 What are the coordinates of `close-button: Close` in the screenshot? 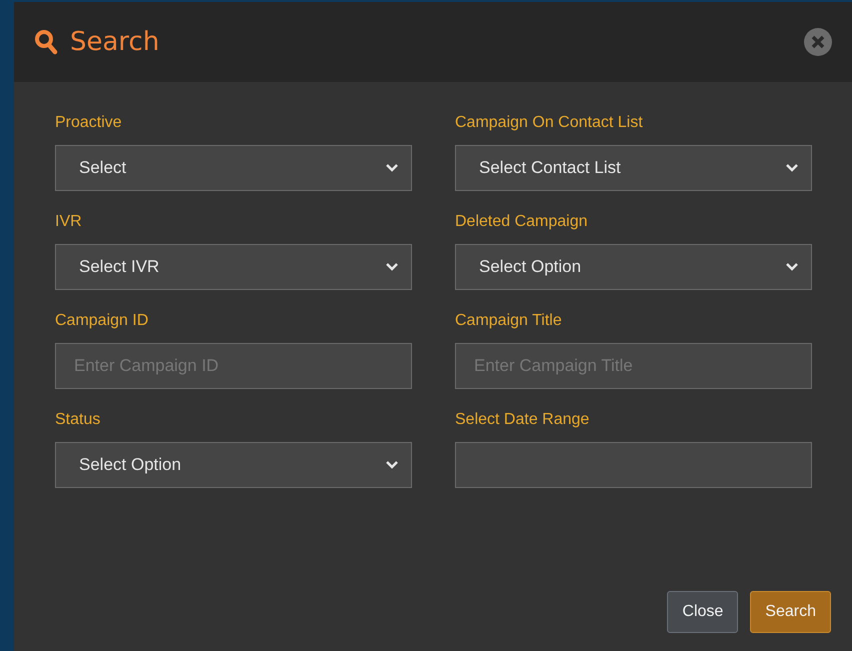 It's located at (702, 612).